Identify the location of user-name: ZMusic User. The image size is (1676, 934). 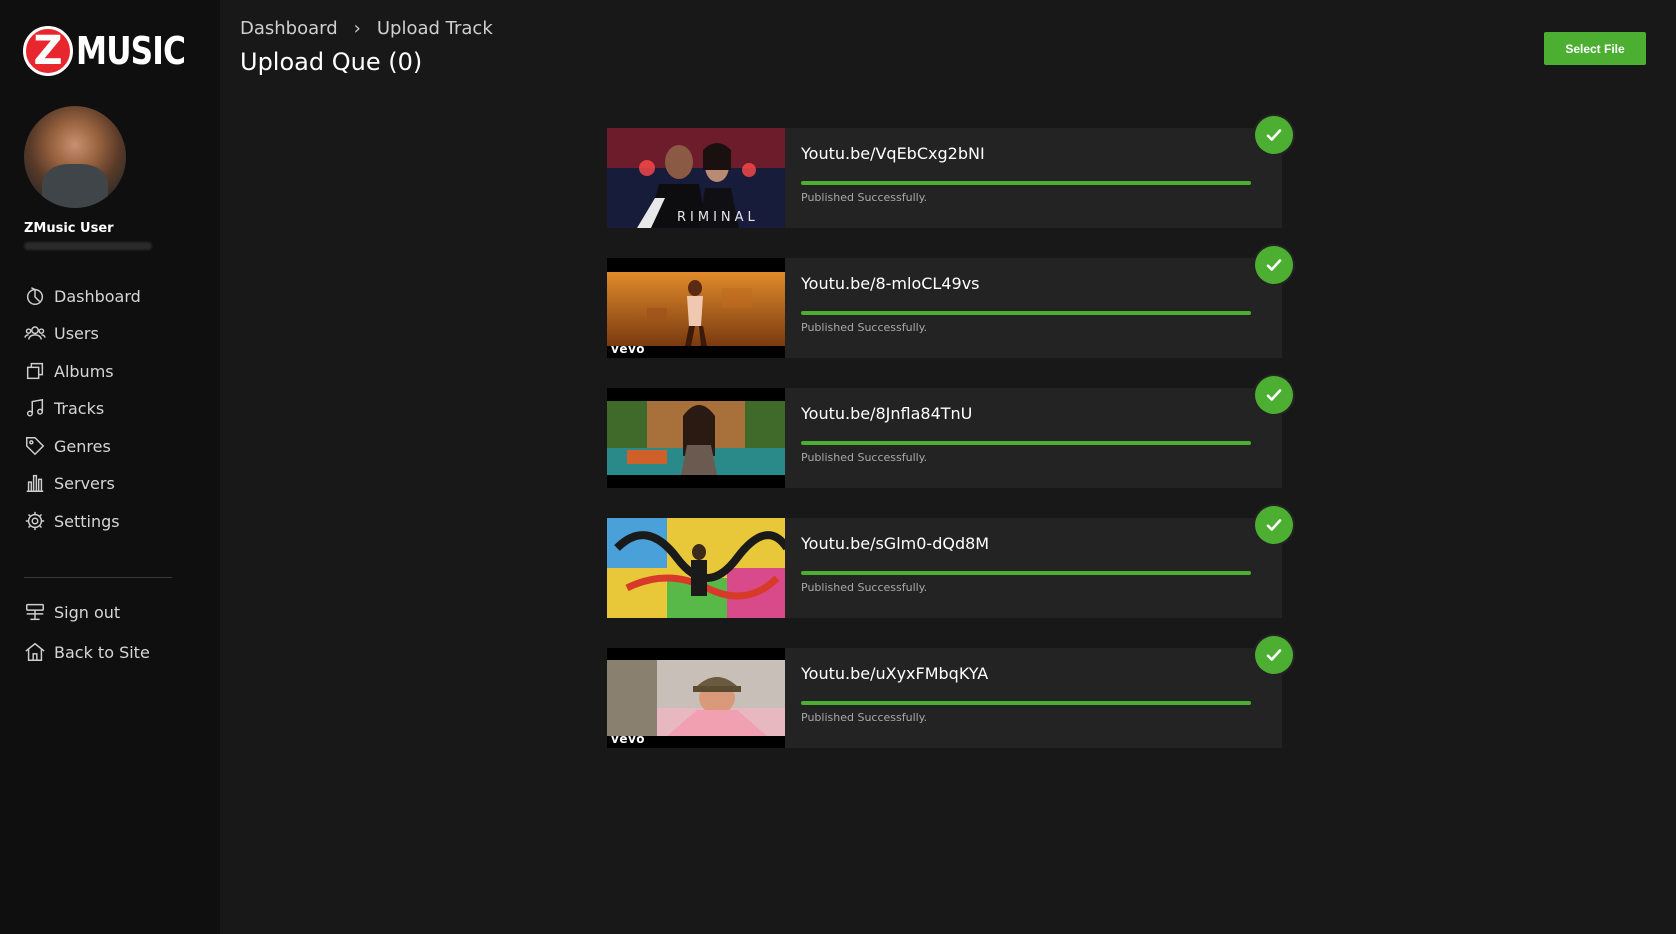
(69, 228).